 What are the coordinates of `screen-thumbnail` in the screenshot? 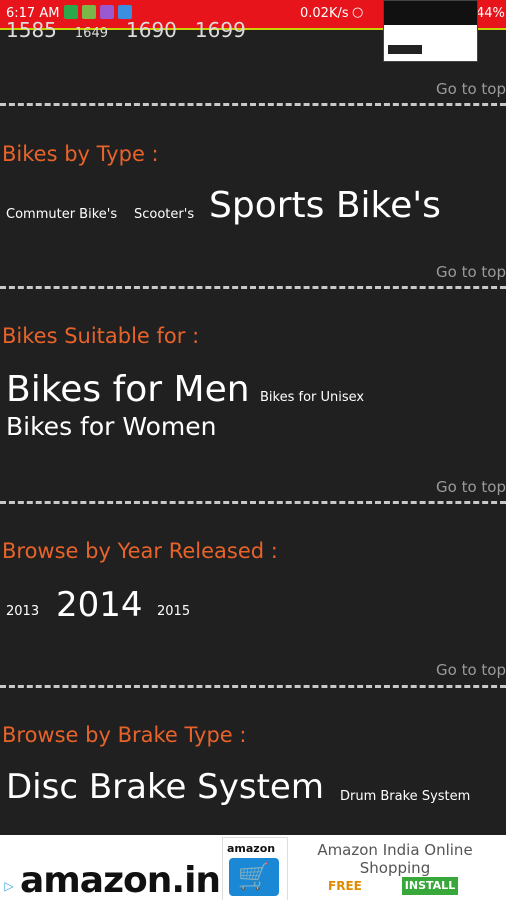 It's located at (430, 31).